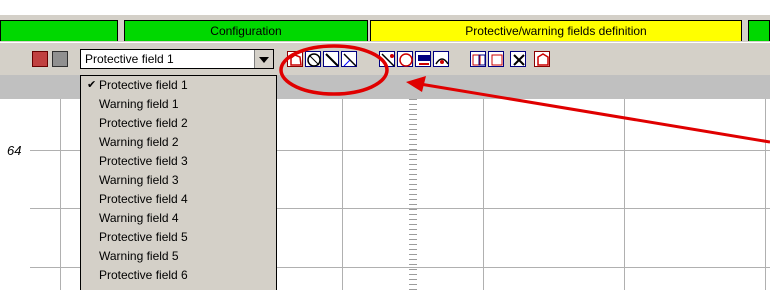 Image resolution: width=770 pixels, height=290 pixels. Describe the element at coordinates (416, 84) in the screenshot. I see `annotation-arrowhead` at that location.